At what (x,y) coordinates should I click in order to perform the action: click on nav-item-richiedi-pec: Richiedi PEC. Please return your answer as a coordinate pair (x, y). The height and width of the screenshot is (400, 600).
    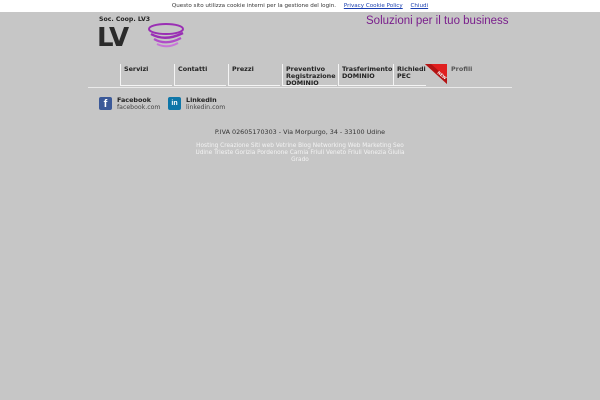
    Looking at the image, I should click on (409, 75).